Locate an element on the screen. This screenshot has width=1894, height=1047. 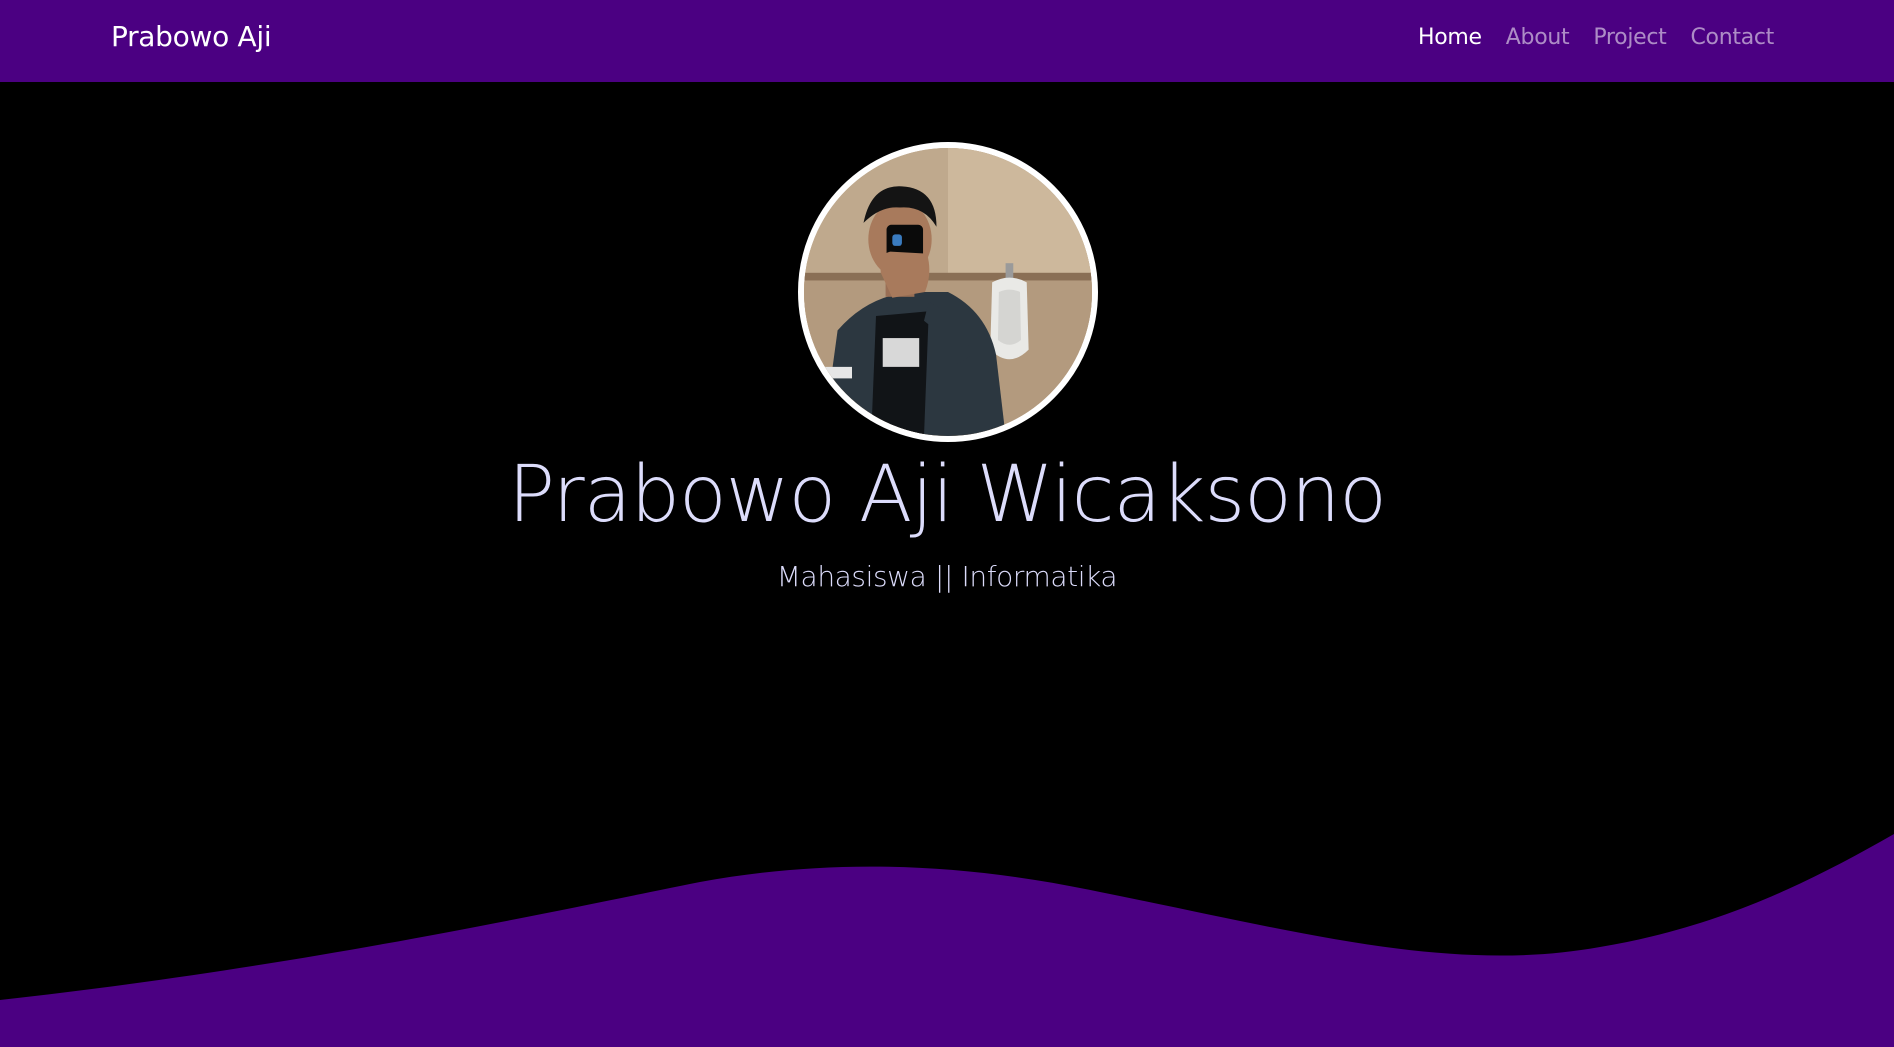
avatar is located at coordinates (948, 292).